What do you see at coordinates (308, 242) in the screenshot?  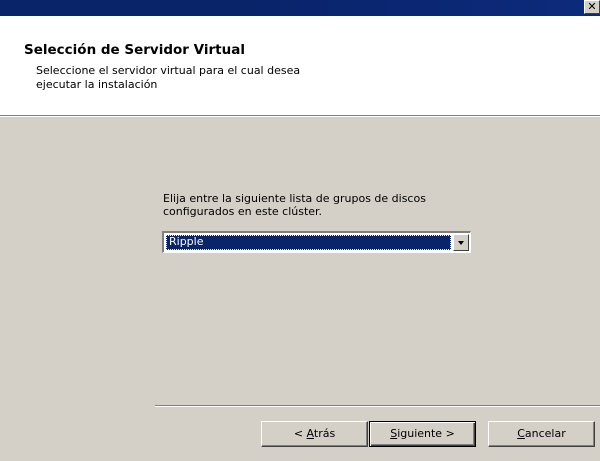 I see `disk-group-selected-value: Ripple` at bounding box center [308, 242].